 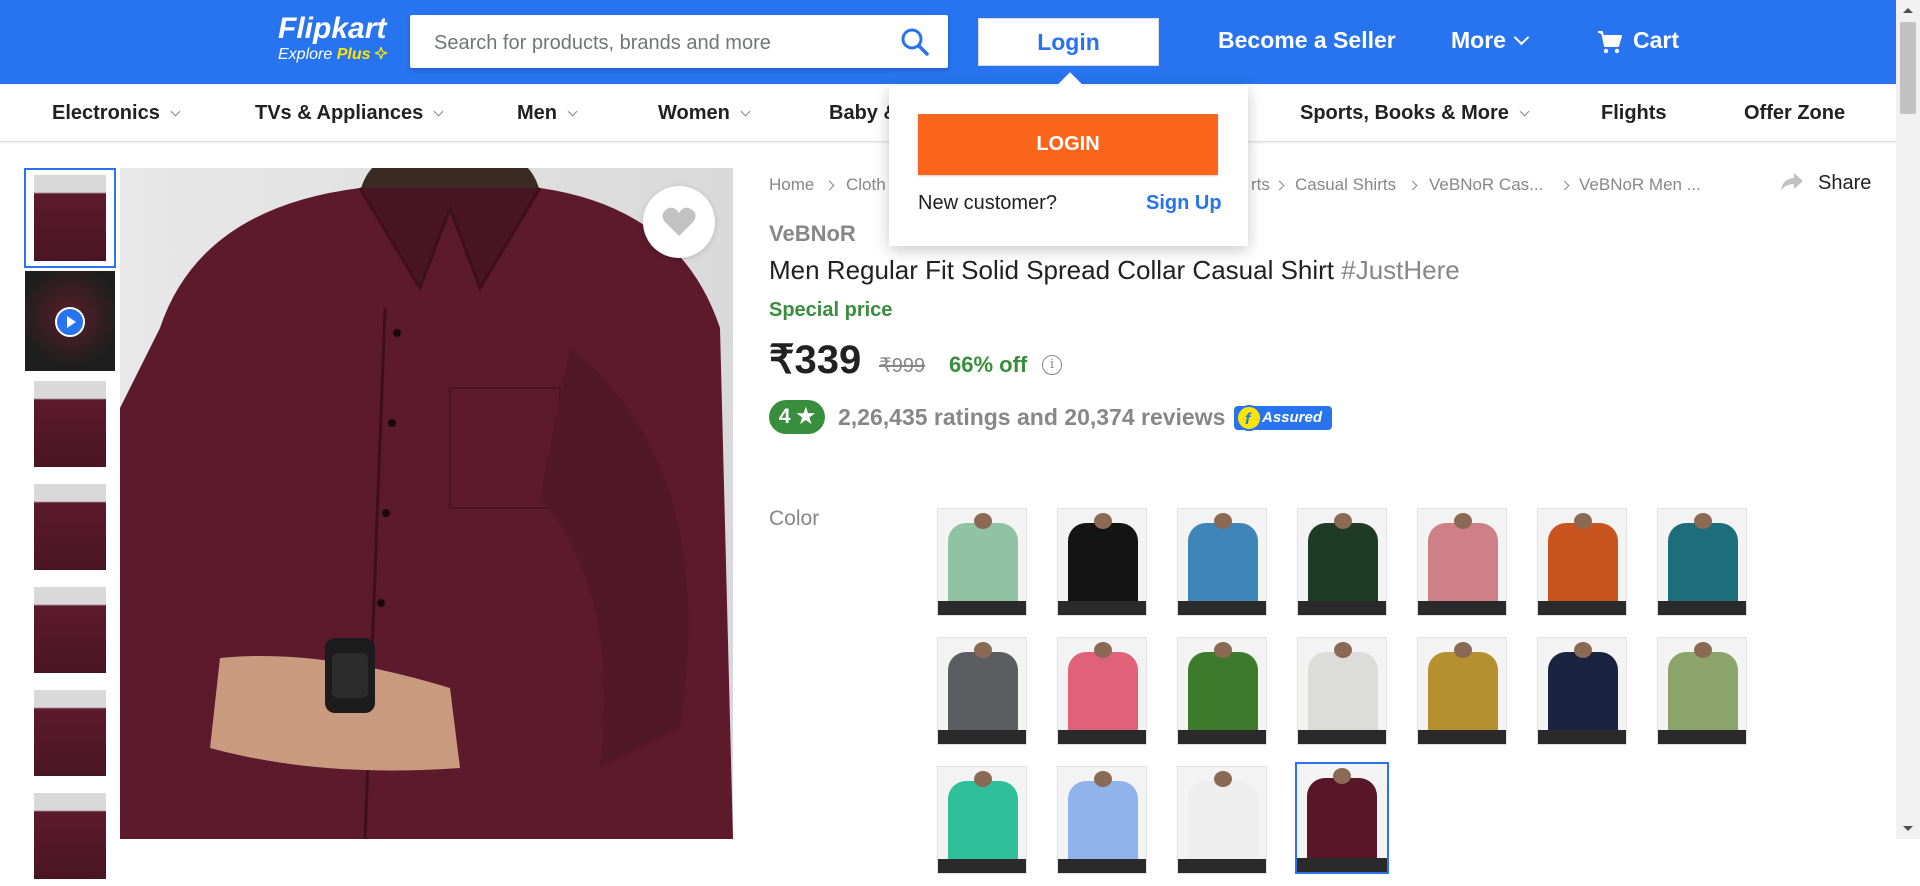 I want to click on logo-plus: Plus, so click(x=353, y=54).